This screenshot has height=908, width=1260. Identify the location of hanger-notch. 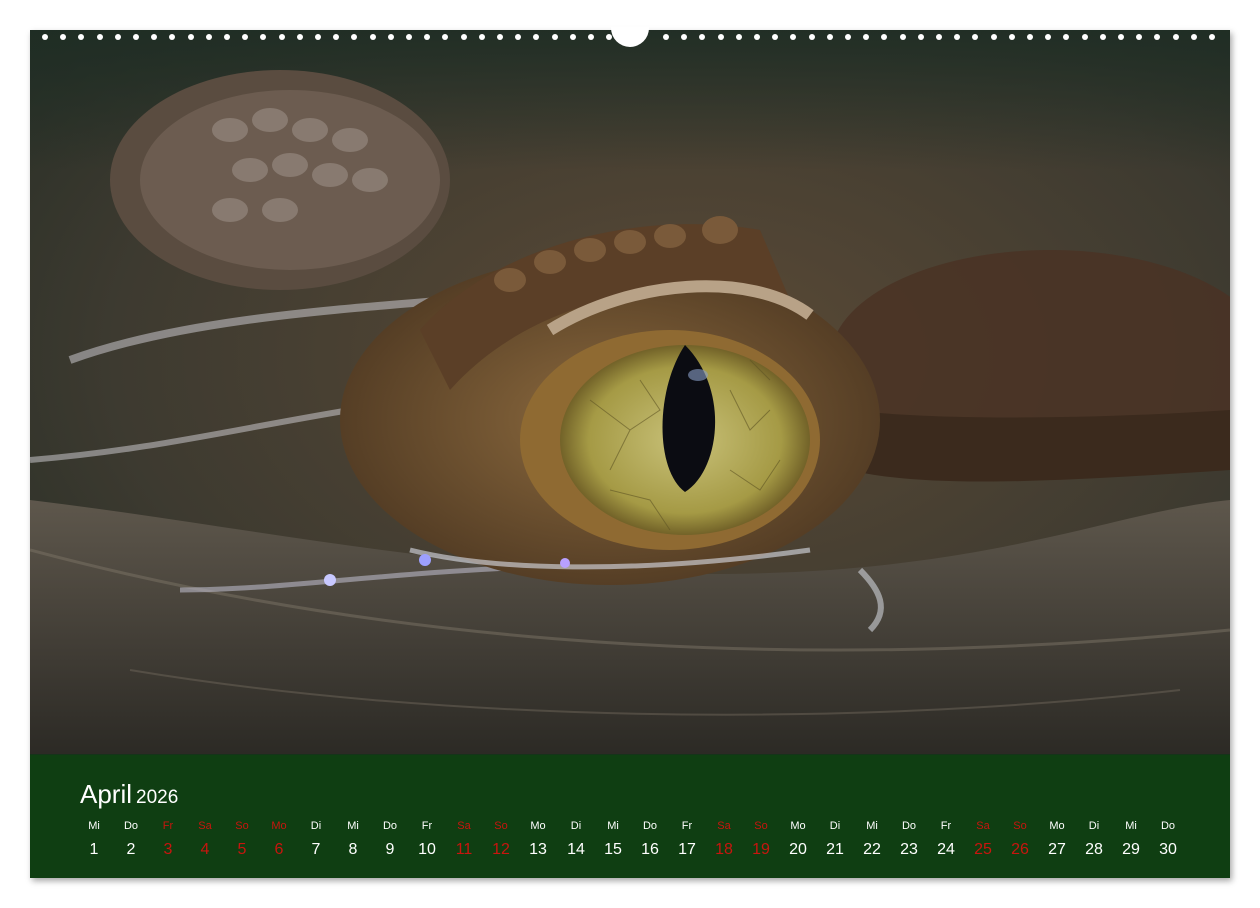
(630, 37).